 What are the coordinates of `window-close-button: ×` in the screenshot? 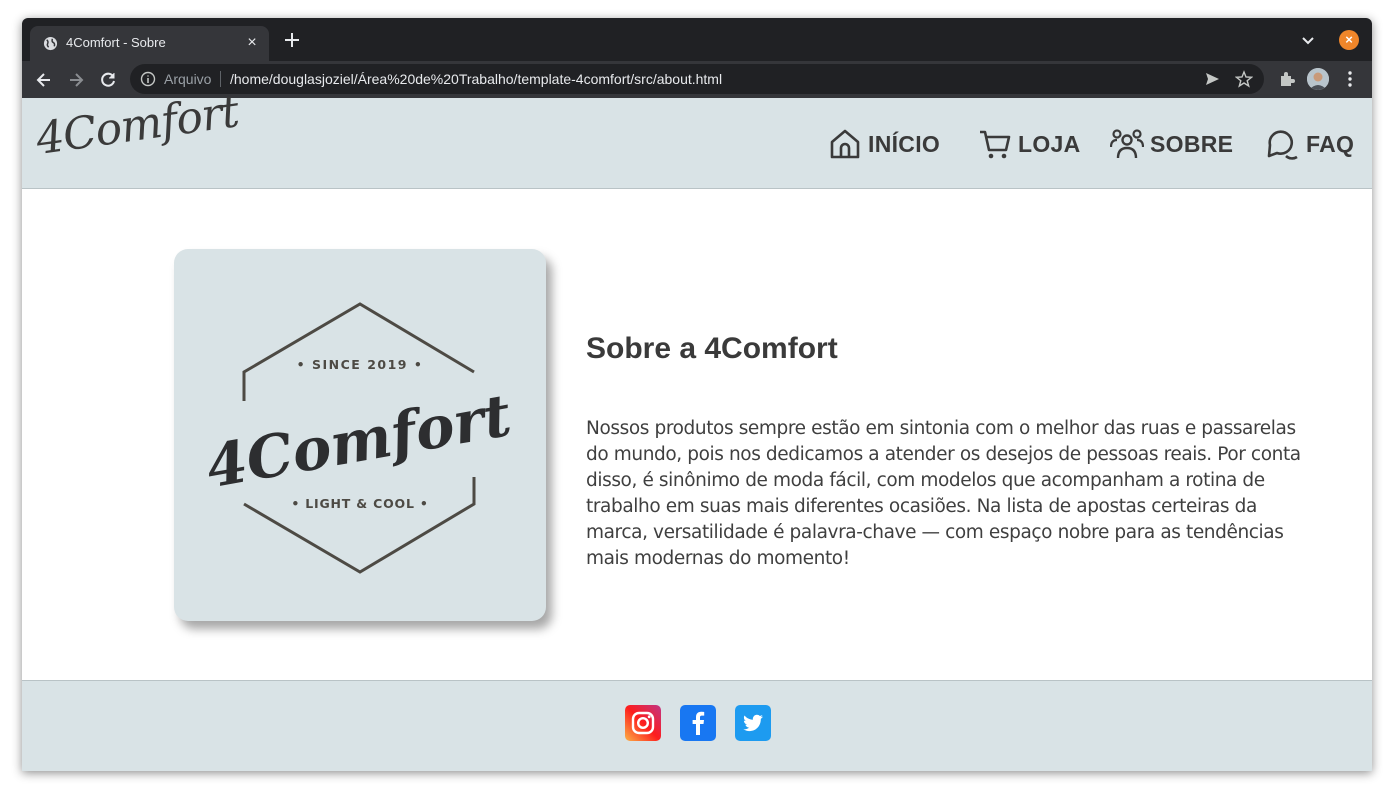 It's located at (1349, 40).